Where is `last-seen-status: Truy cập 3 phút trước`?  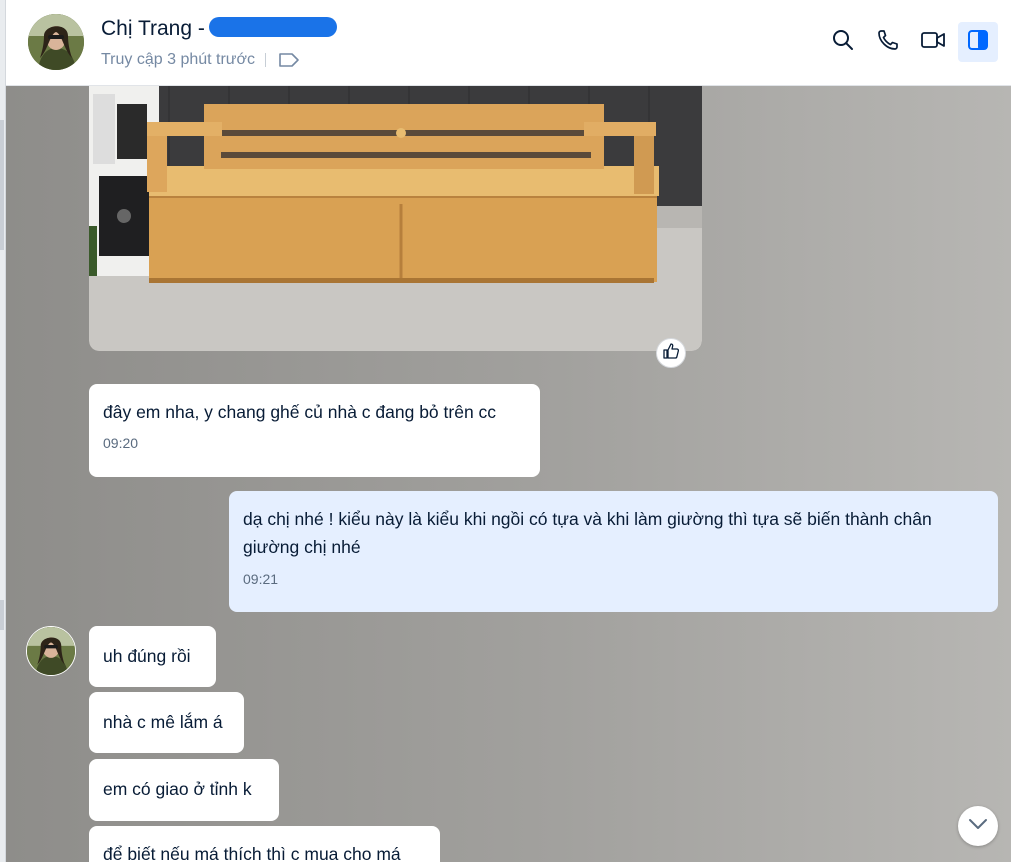 last-seen-status: Truy cập 3 phút trước is located at coordinates (200, 60).